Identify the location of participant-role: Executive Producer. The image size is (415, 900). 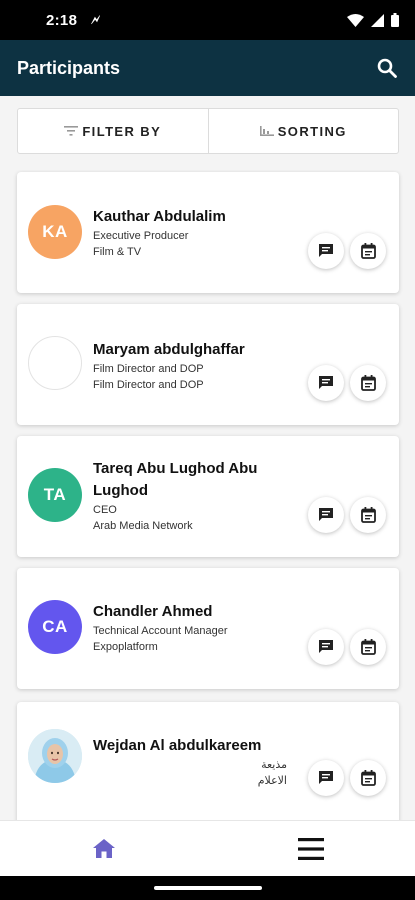
(141, 236).